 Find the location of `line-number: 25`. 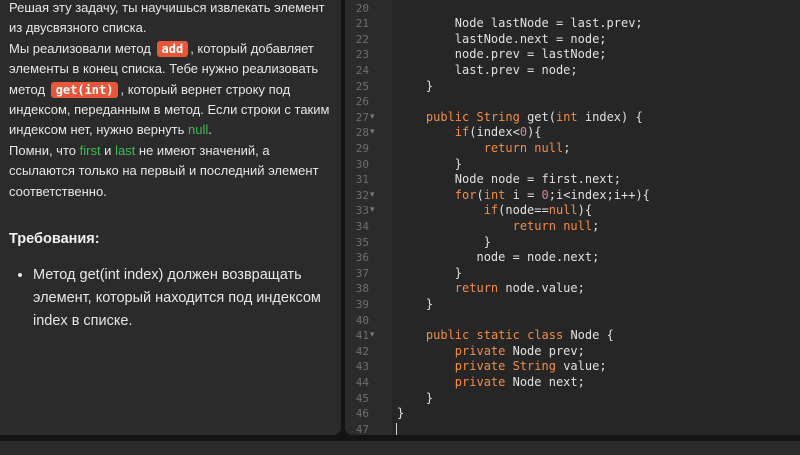

line-number: 25 is located at coordinates (362, 86).